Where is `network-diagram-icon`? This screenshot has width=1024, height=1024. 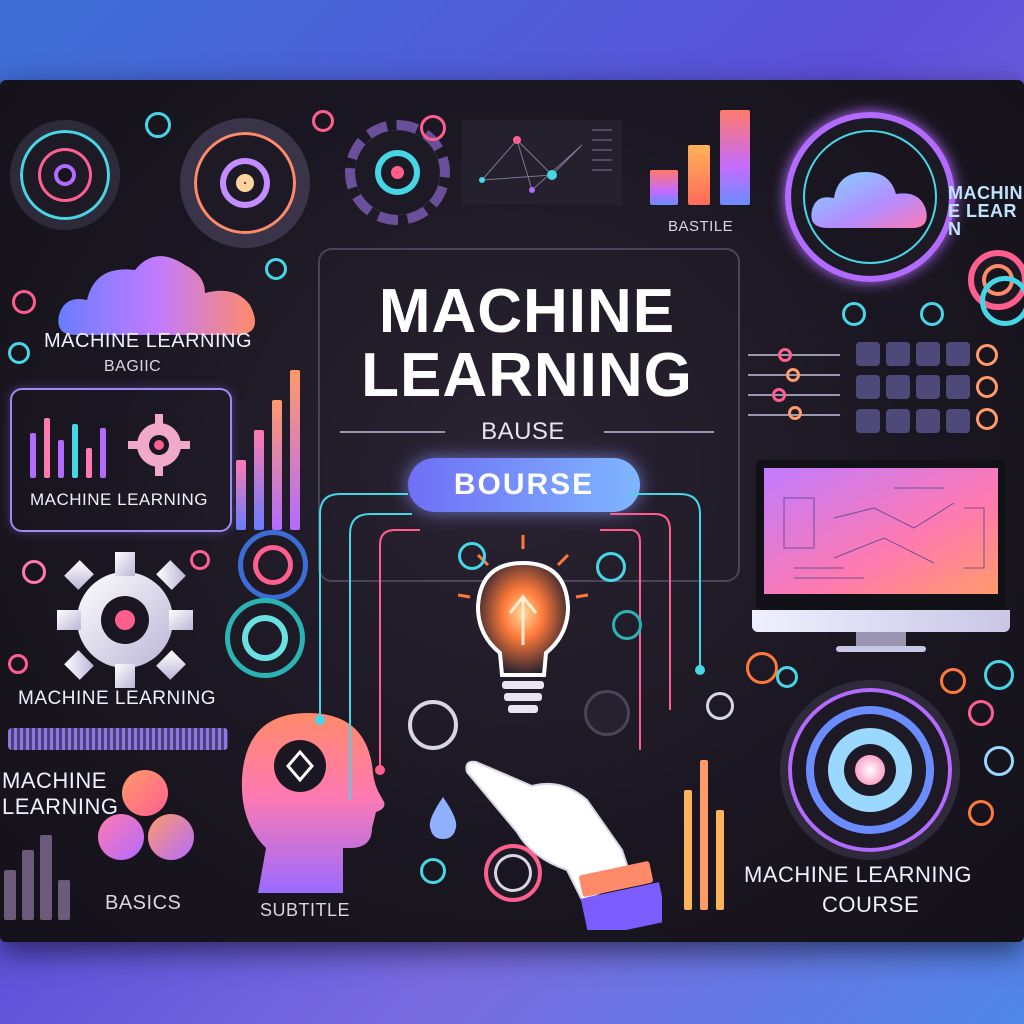
network-diagram-icon is located at coordinates (542, 162).